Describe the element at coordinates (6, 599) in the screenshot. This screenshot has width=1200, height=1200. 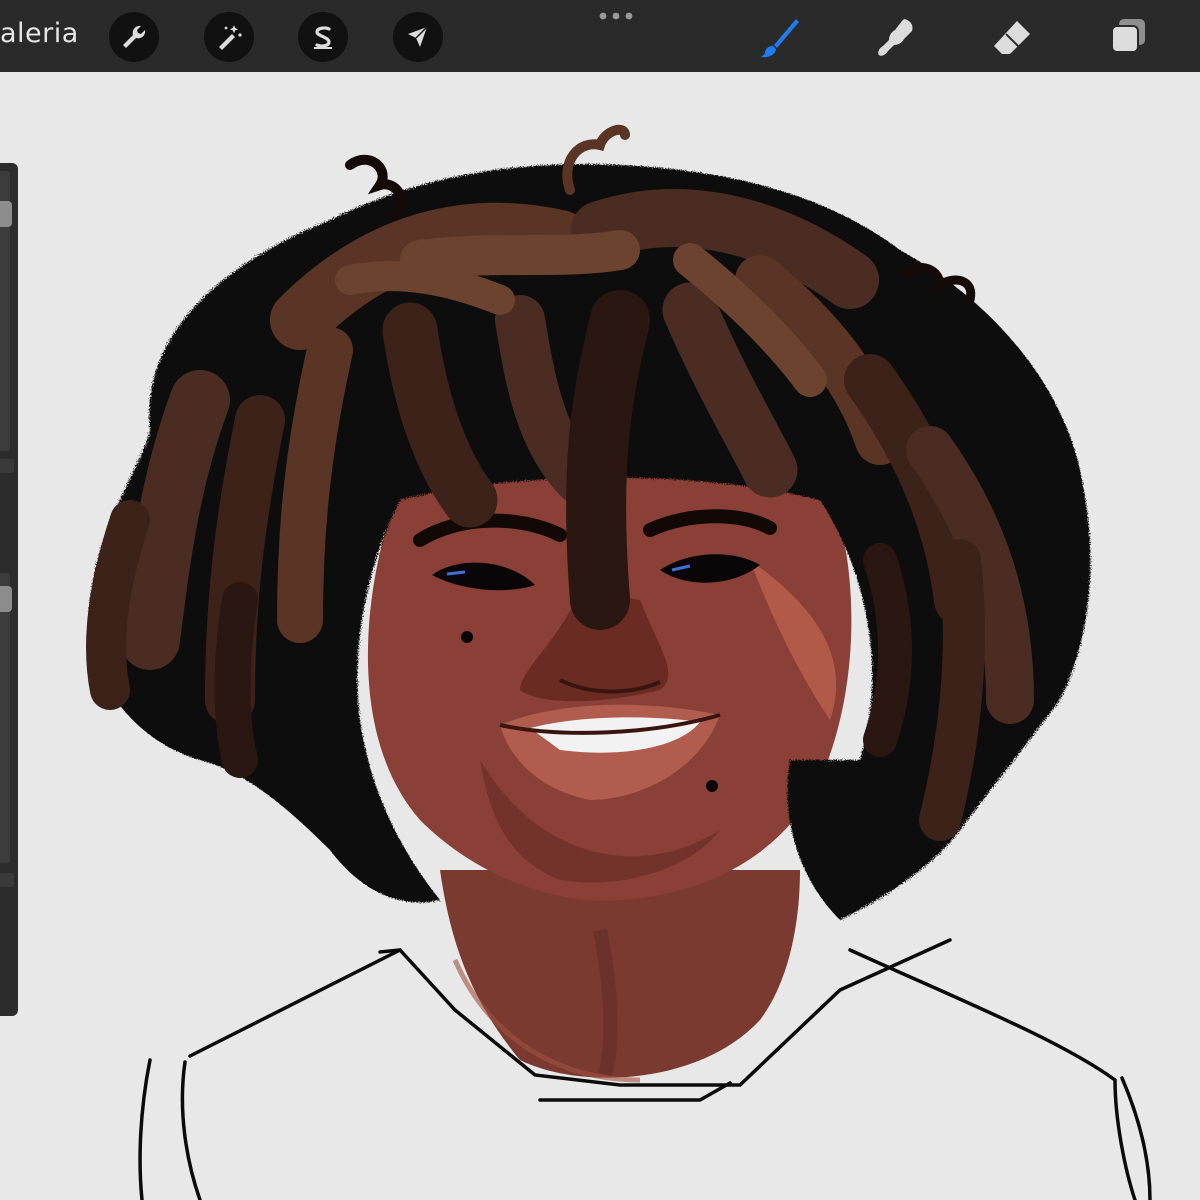
I see `opacity-slider-knob` at that location.